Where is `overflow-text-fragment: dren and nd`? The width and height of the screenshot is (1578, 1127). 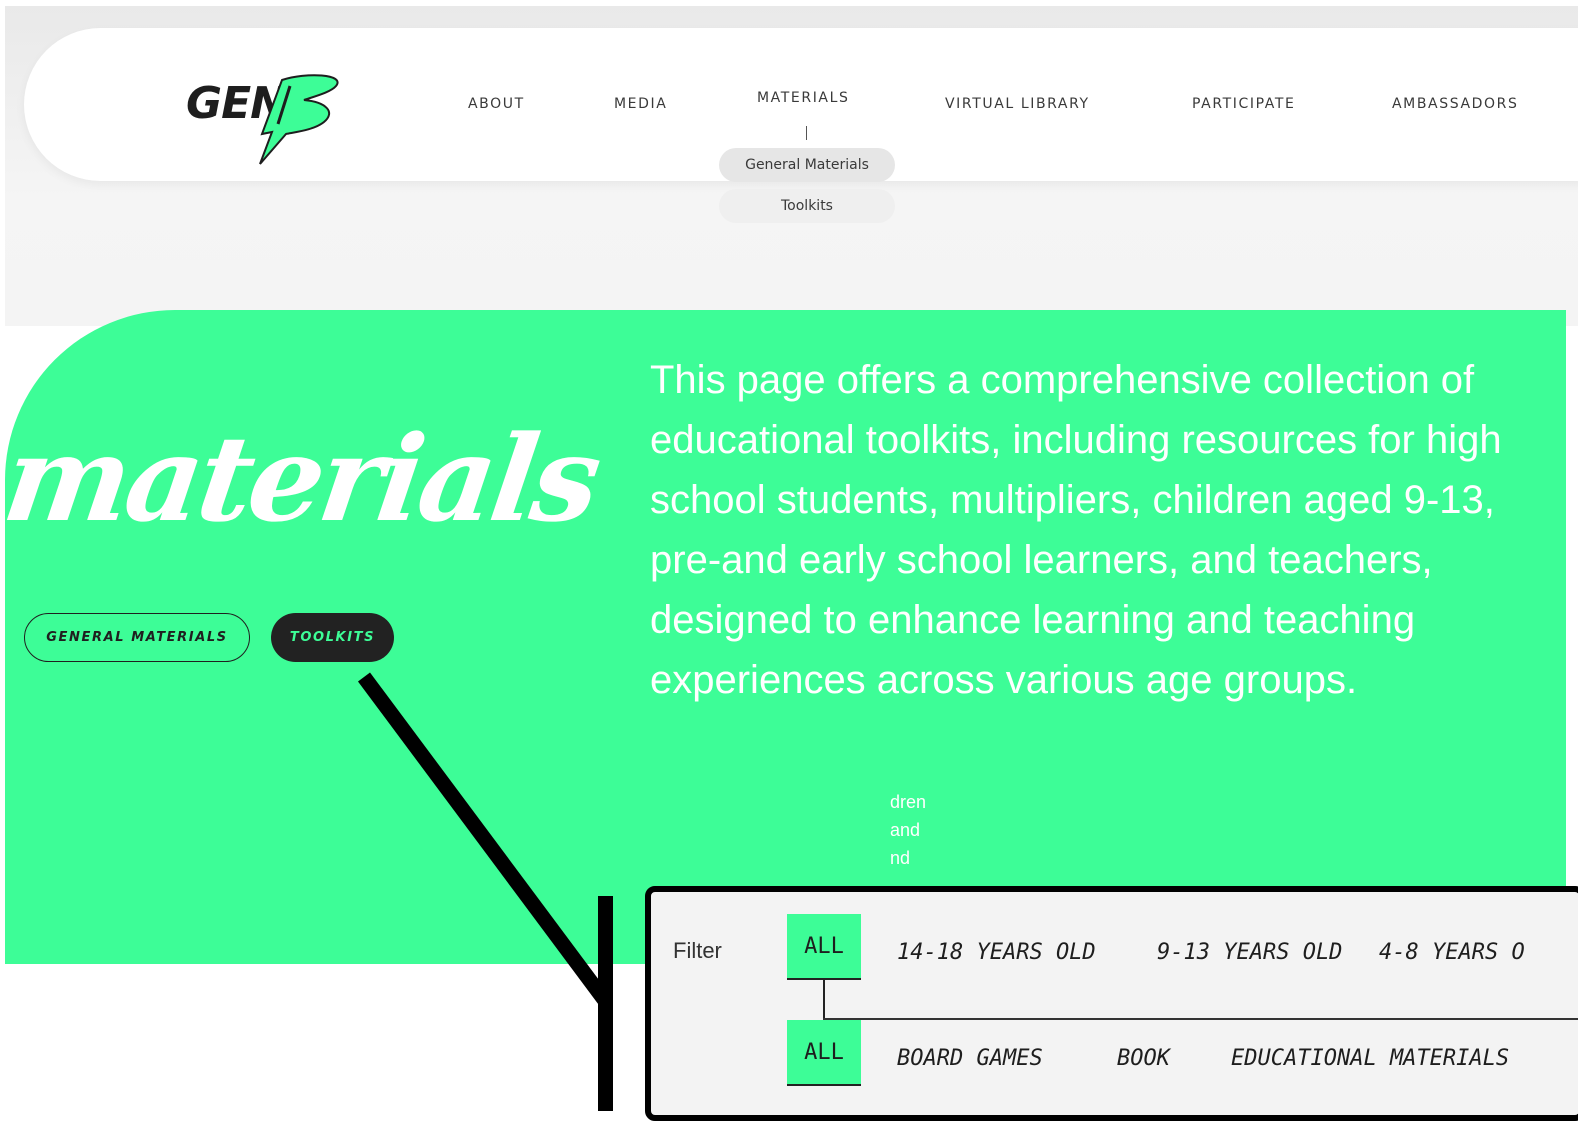 overflow-text-fragment: dren and nd is located at coordinates (908, 830).